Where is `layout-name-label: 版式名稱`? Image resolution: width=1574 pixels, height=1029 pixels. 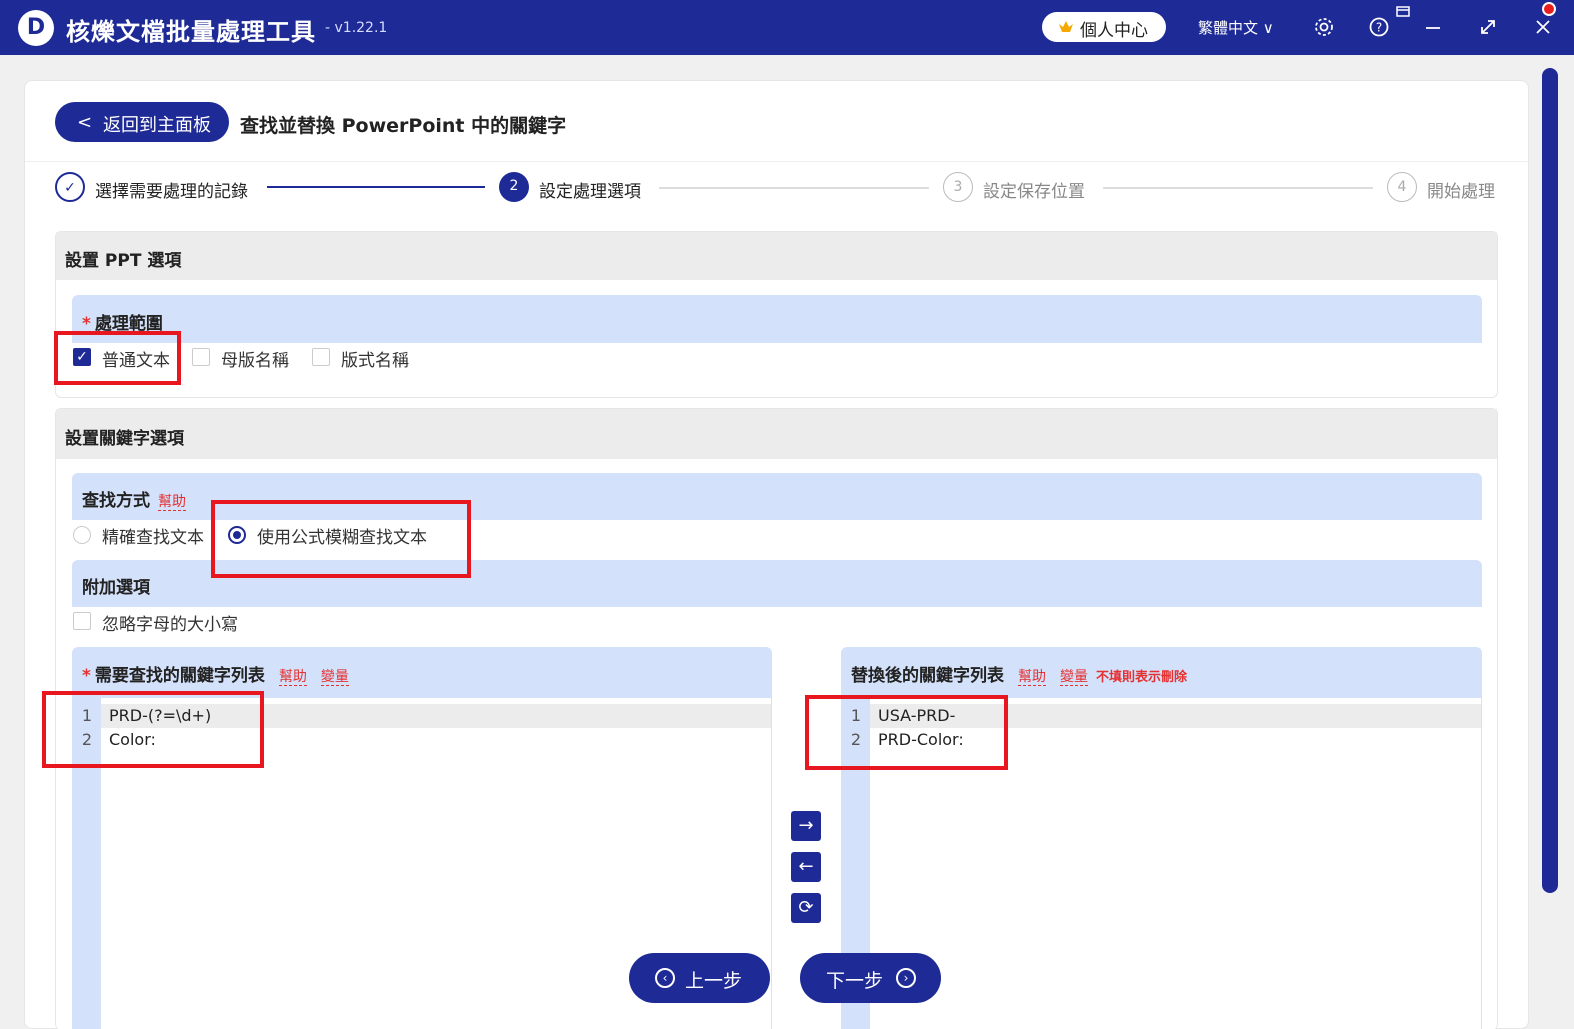
layout-name-label: 版式名稱 is located at coordinates (375, 361).